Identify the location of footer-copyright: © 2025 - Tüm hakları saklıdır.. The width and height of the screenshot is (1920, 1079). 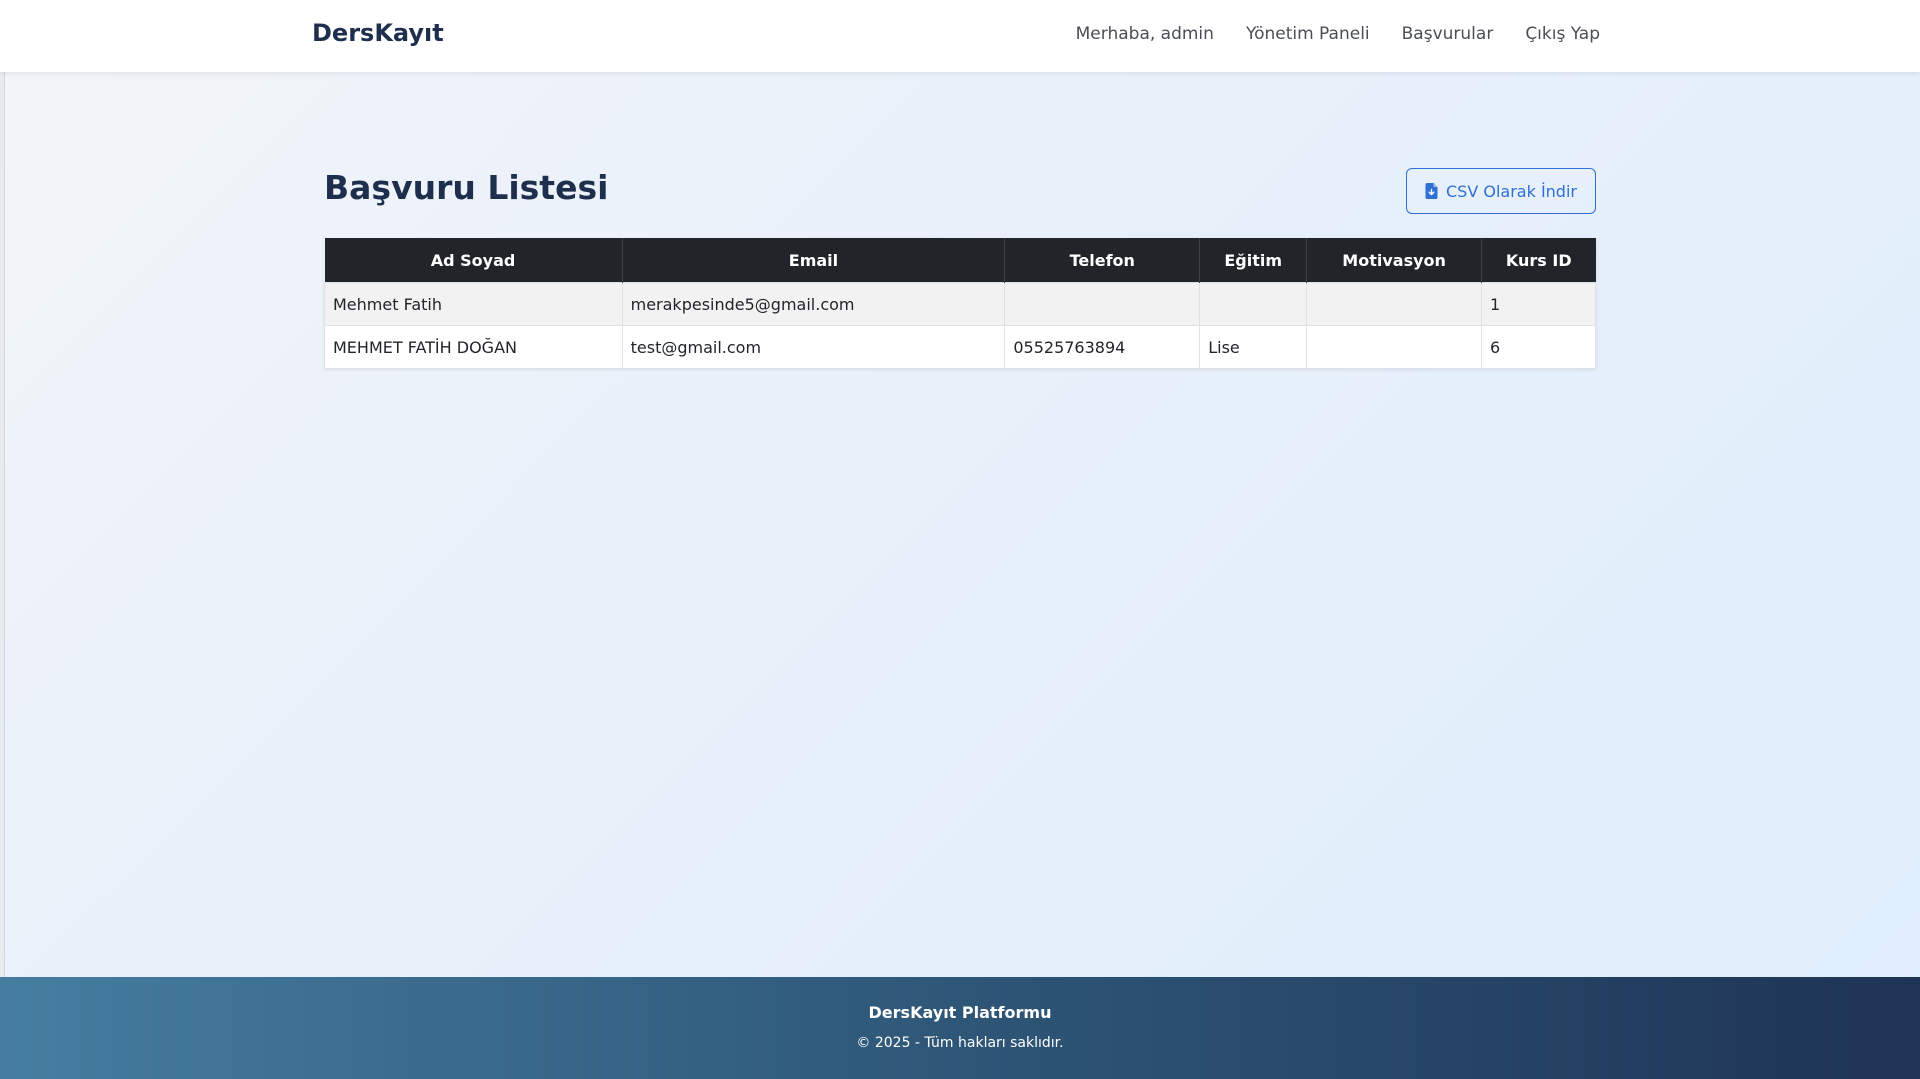
(960, 1043).